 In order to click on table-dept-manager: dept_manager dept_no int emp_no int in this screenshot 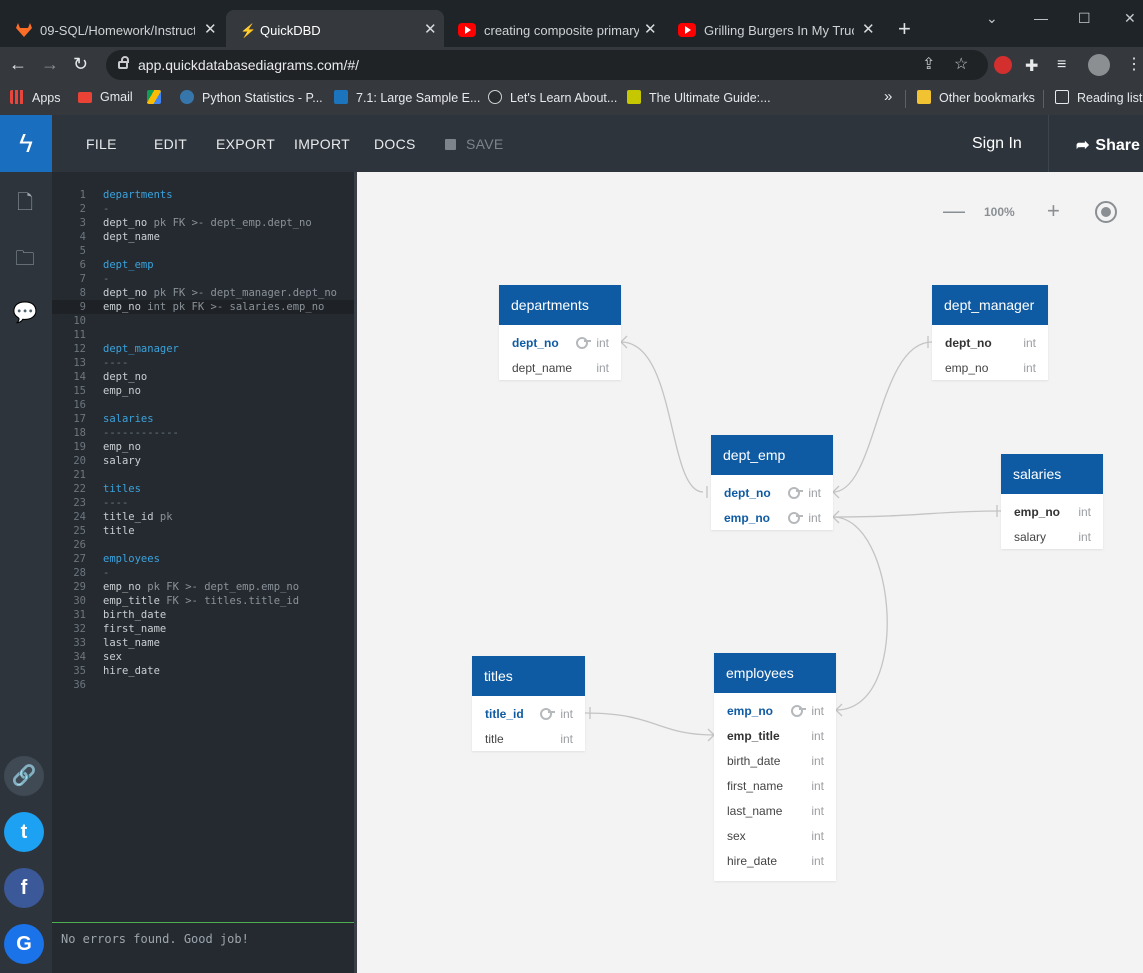, I will do `click(990, 332)`.